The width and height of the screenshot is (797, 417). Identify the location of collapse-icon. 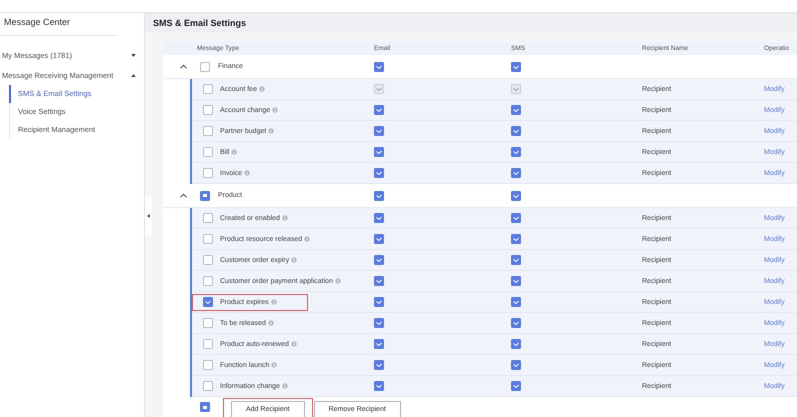
(148, 216).